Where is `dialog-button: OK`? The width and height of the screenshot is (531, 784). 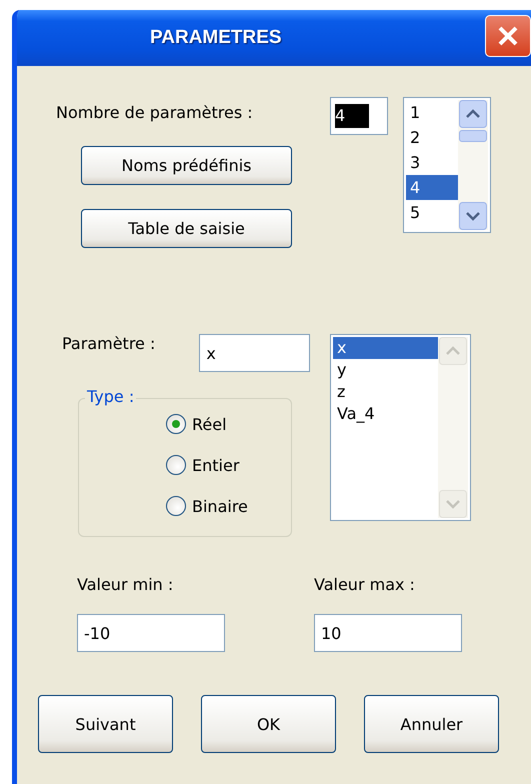
dialog-button: OK is located at coordinates (268, 724).